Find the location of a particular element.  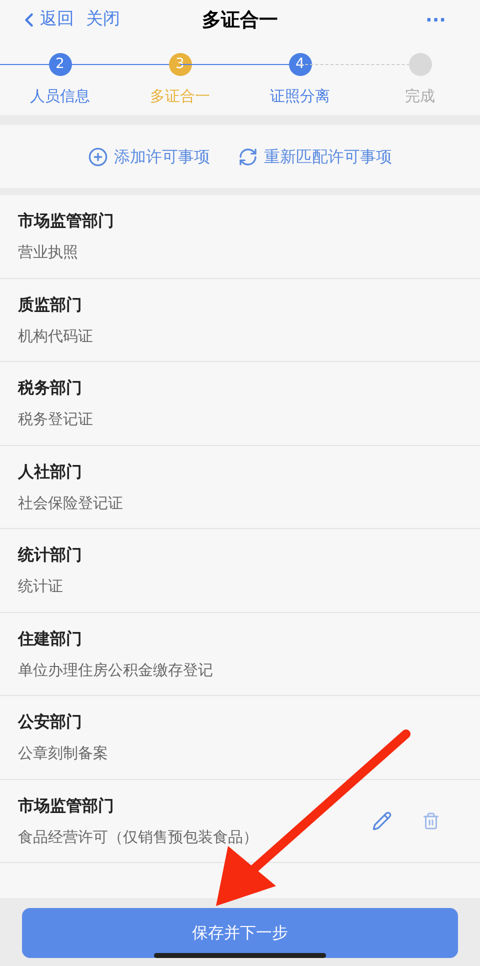

save-next-button: 保存并下一步 is located at coordinates (240, 933).